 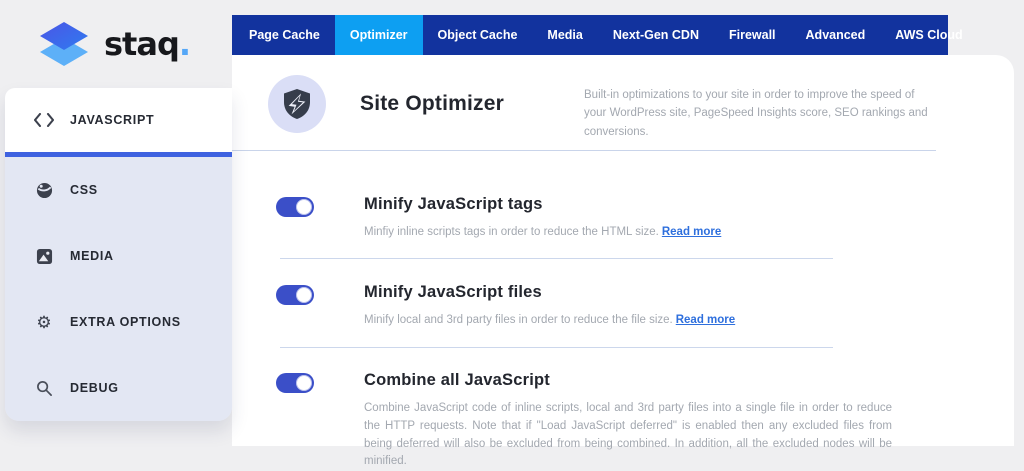 What do you see at coordinates (752, 35) in the screenshot?
I see `tab-firewall: Firewall` at bounding box center [752, 35].